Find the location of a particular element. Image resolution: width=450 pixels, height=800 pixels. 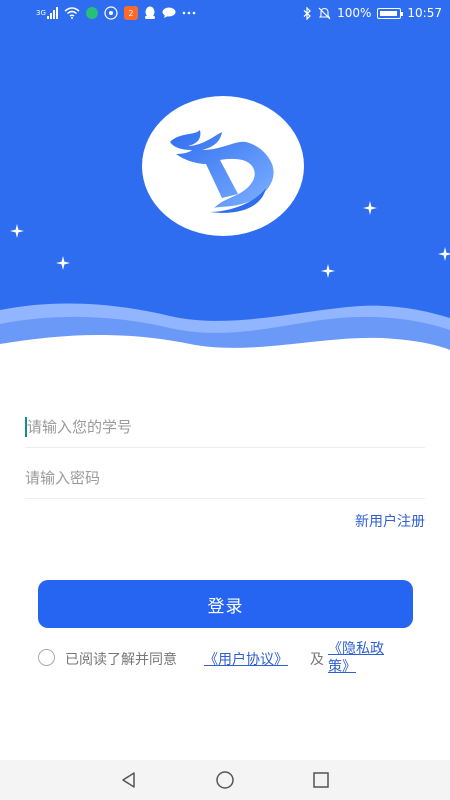

wifi-icon is located at coordinates (72, 13).